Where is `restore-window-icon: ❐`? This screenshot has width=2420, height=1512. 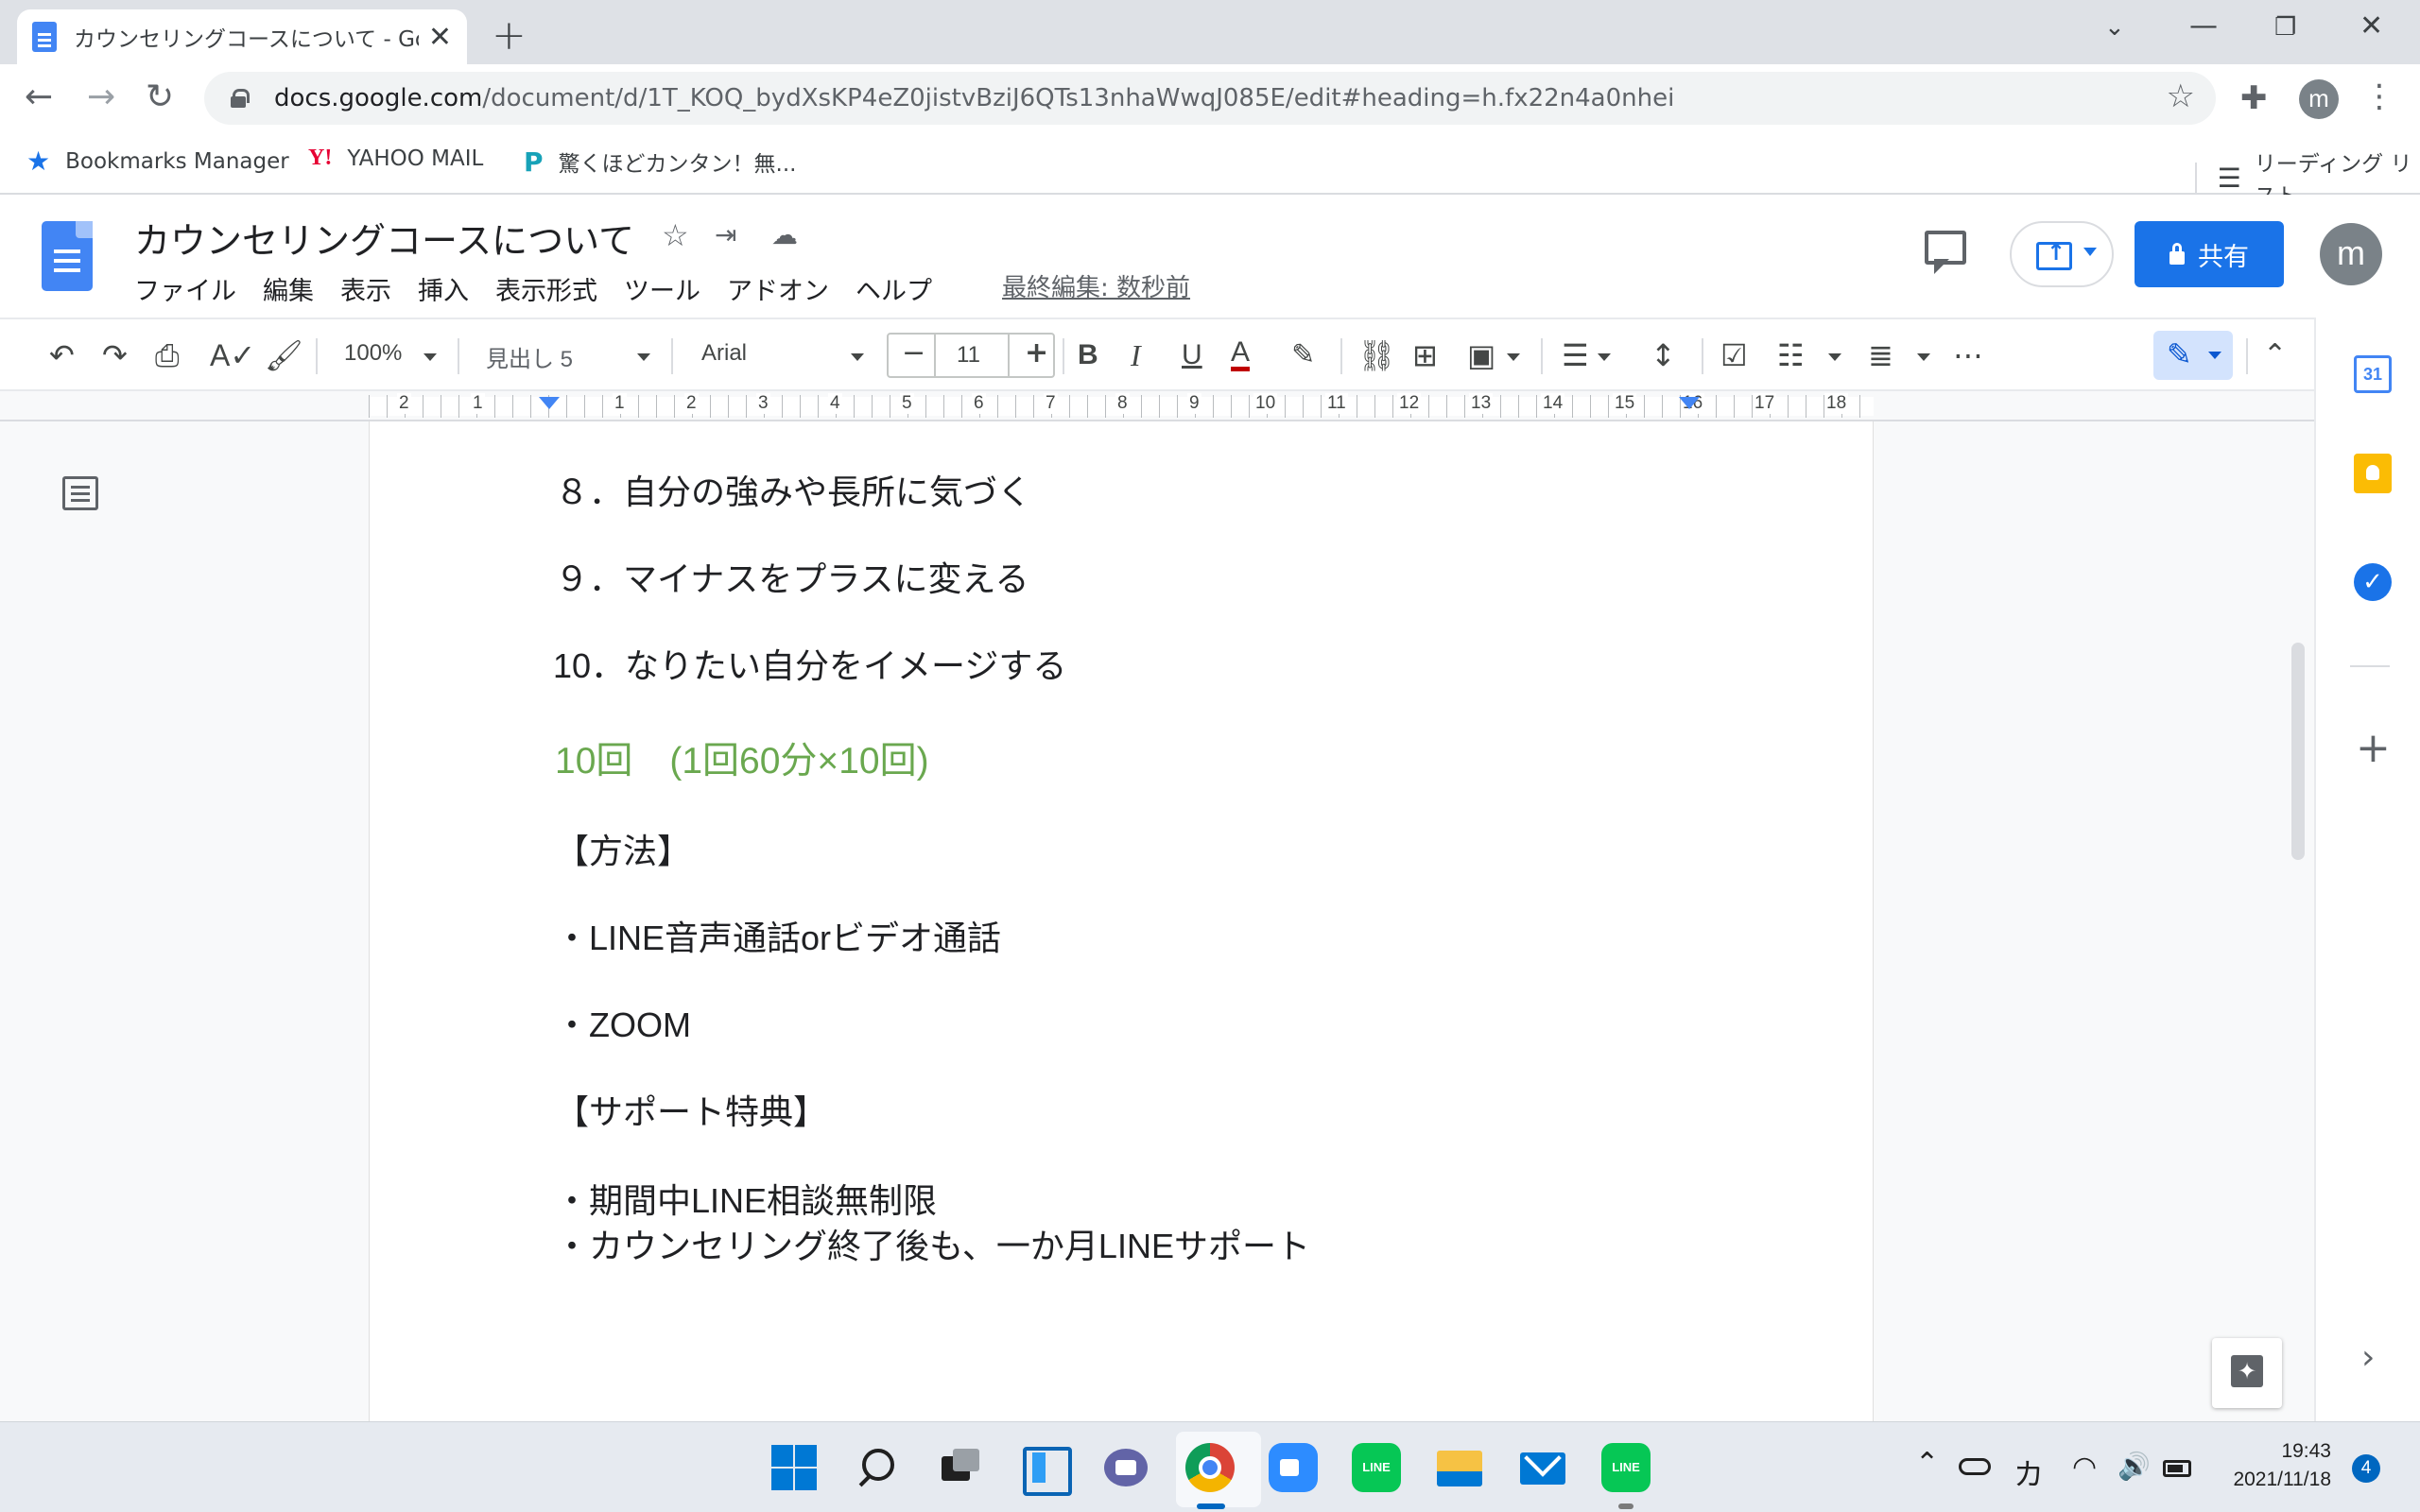
restore-window-icon: ❐ is located at coordinates (2285, 27).